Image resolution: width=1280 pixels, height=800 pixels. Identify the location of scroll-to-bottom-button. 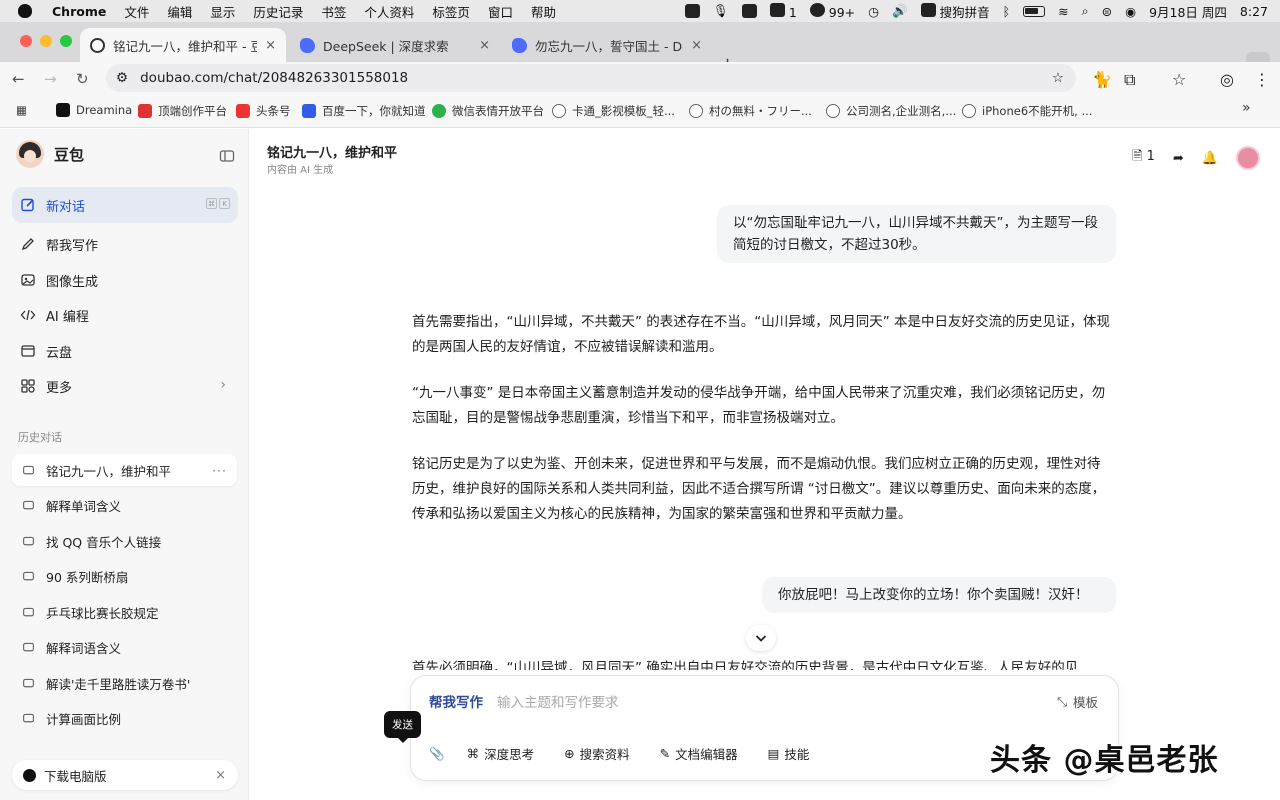
(761, 638).